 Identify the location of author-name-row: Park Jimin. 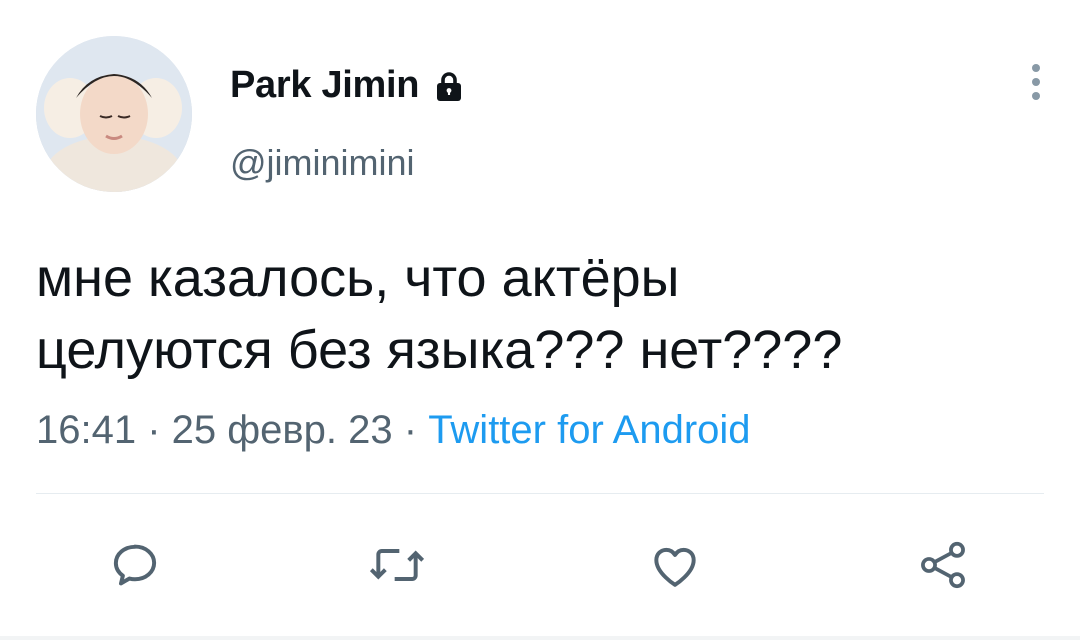
(348, 85).